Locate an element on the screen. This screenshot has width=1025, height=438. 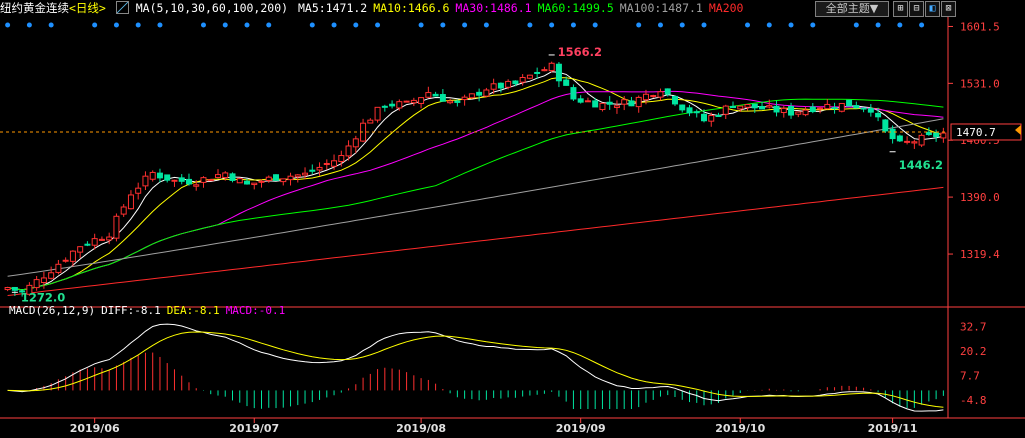
panel-icon: ◧ is located at coordinates (932, 9).